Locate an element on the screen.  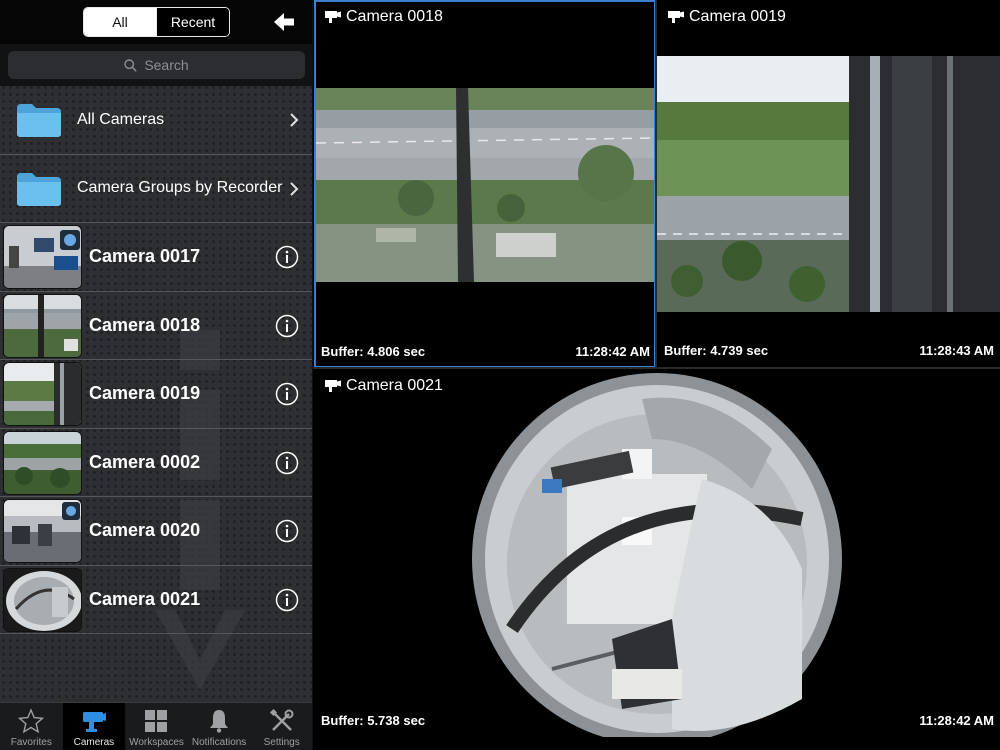
tab-notifications: Notifications is located at coordinates (219, 726).